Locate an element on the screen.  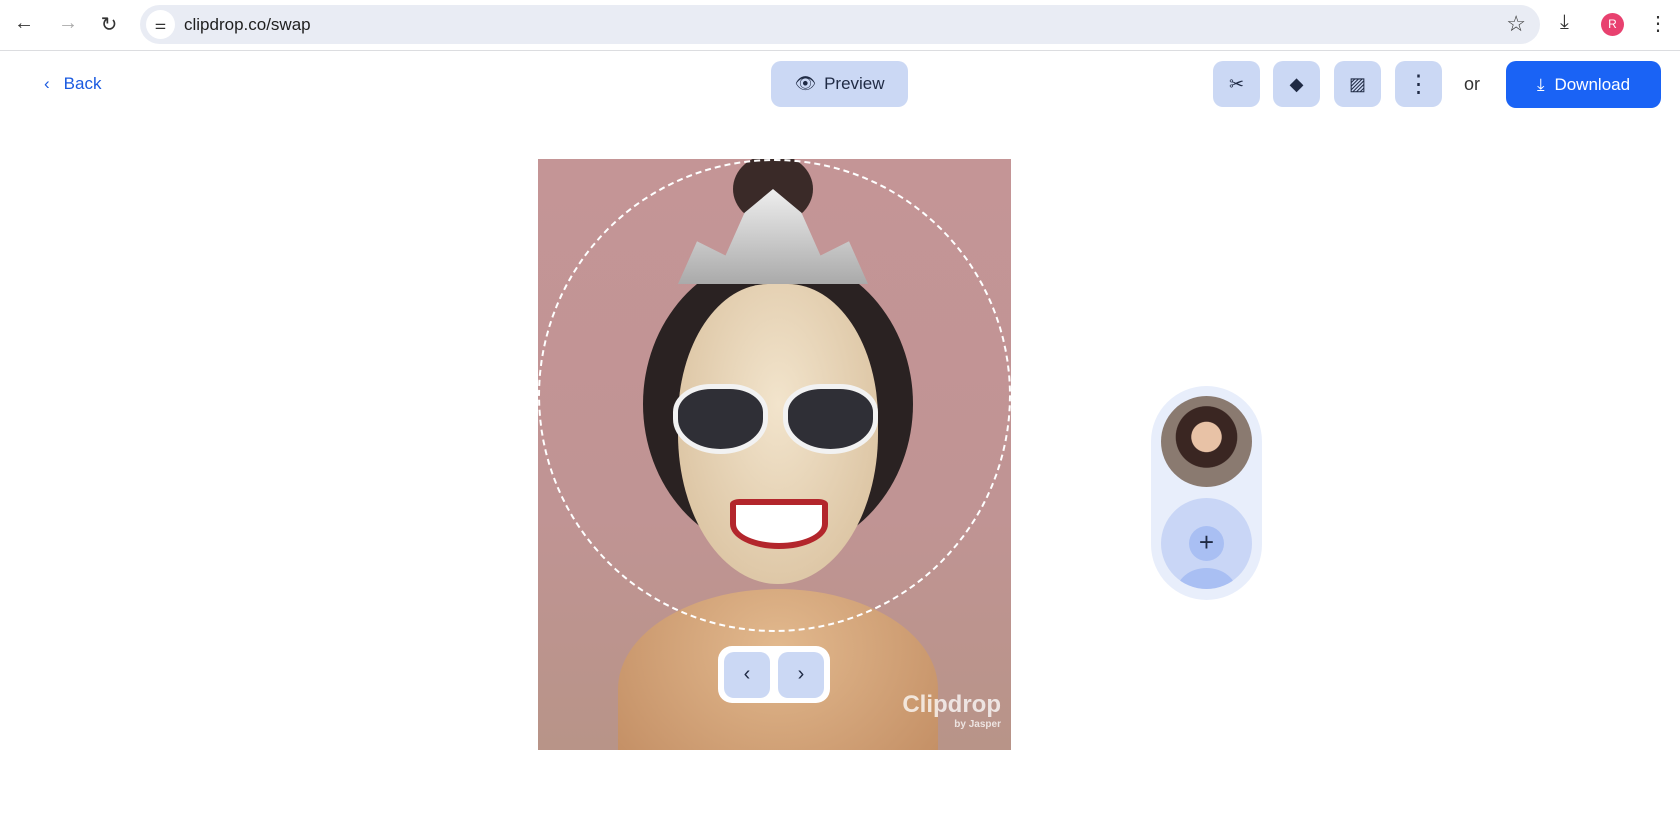
person-silhouette-icon is located at coordinates (1206, 578).